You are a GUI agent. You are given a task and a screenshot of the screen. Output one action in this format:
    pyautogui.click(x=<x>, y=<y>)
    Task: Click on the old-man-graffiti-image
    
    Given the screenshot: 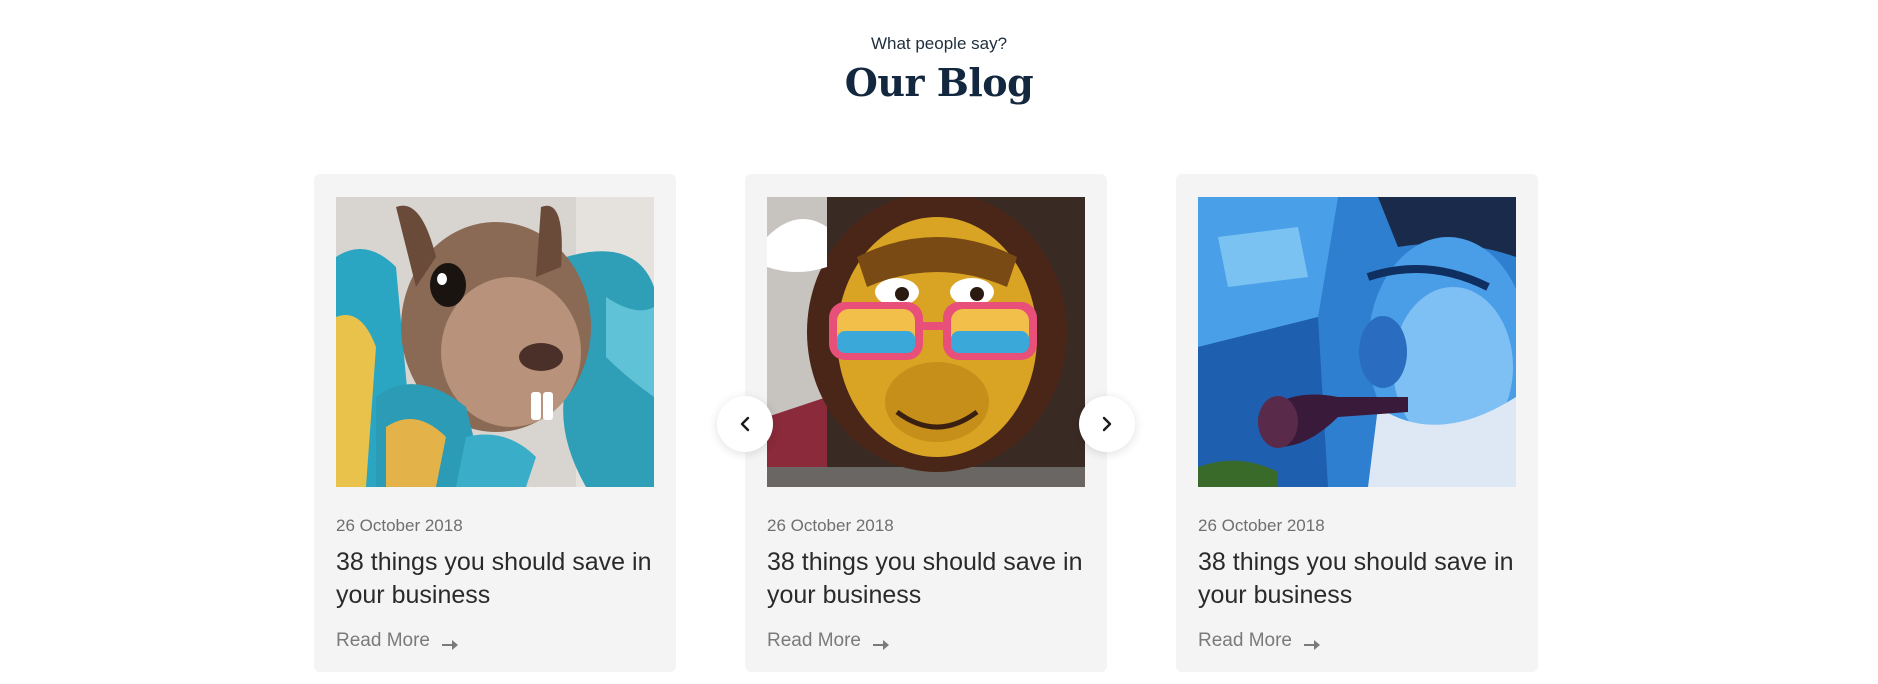 What is the action you would take?
    pyautogui.click(x=1357, y=342)
    